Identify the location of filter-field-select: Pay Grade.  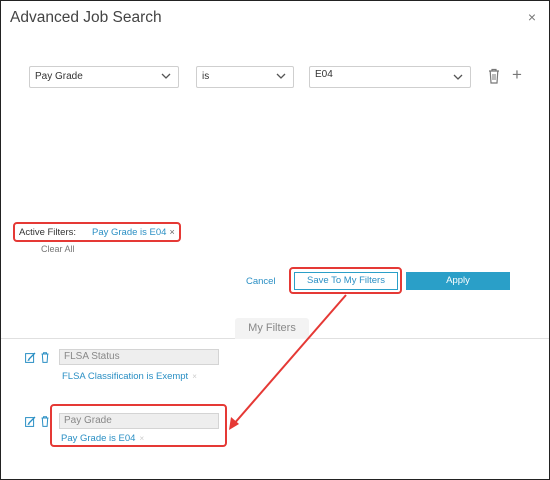
(104, 77).